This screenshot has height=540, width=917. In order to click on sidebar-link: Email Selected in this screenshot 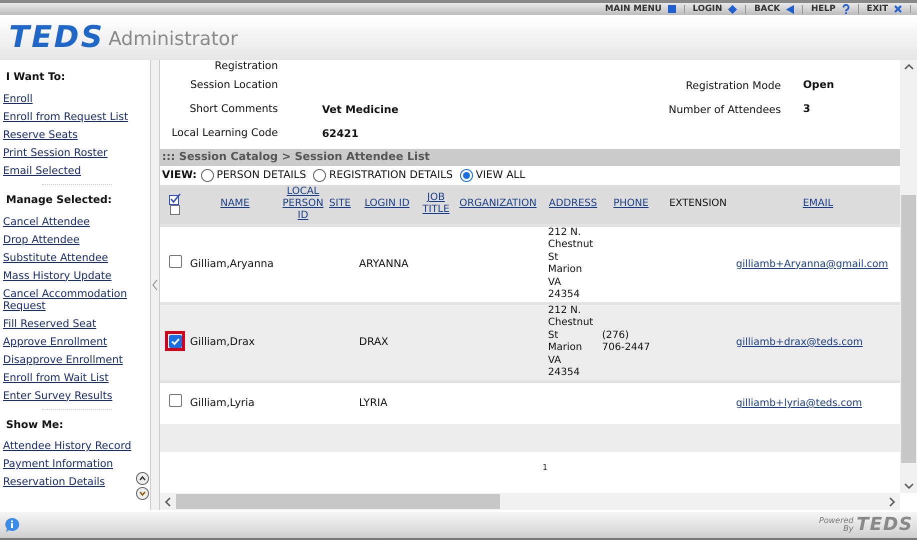, I will do `click(76, 171)`.